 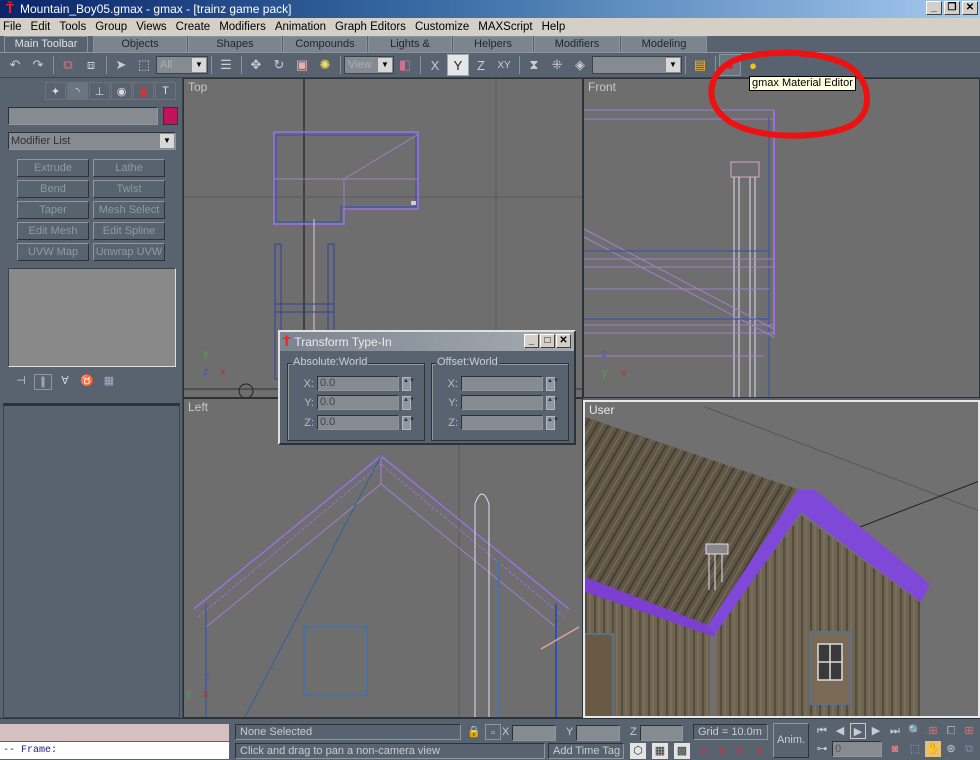 I want to click on restore-button: ❐, so click(x=952, y=8).